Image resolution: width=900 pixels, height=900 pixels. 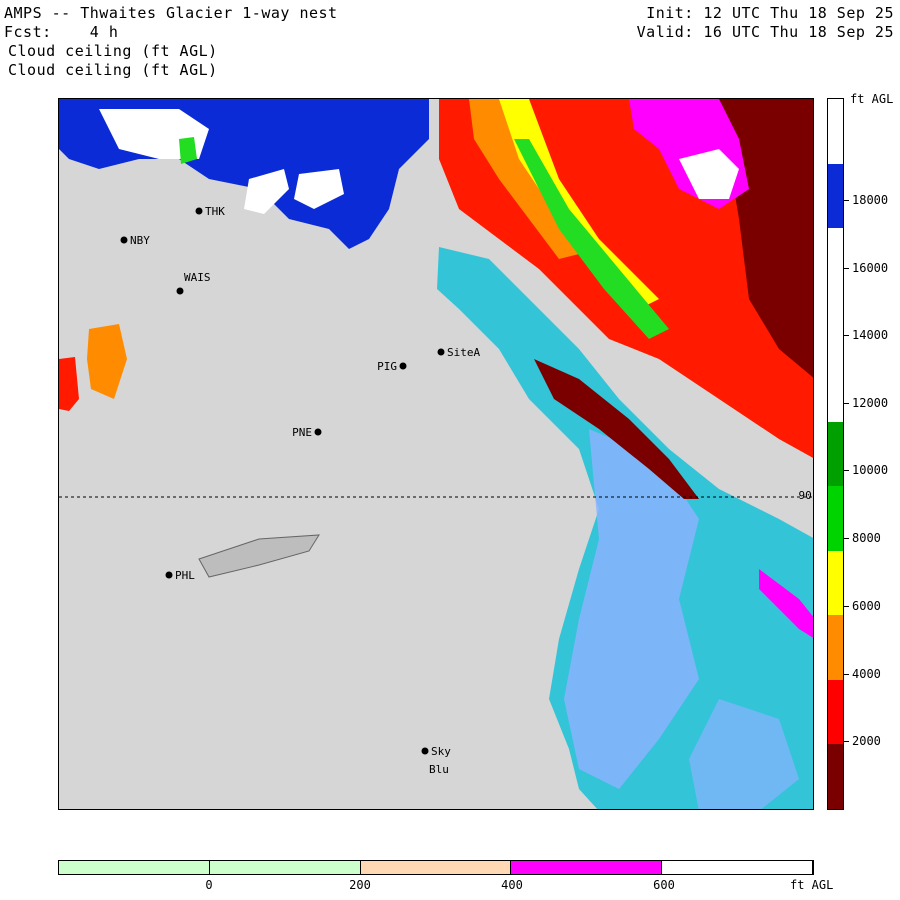 What do you see at coordinates (872, 99) in the screenshot?
I see `right-colorbar-units: ft AGL` at bounding box center [872, 99].